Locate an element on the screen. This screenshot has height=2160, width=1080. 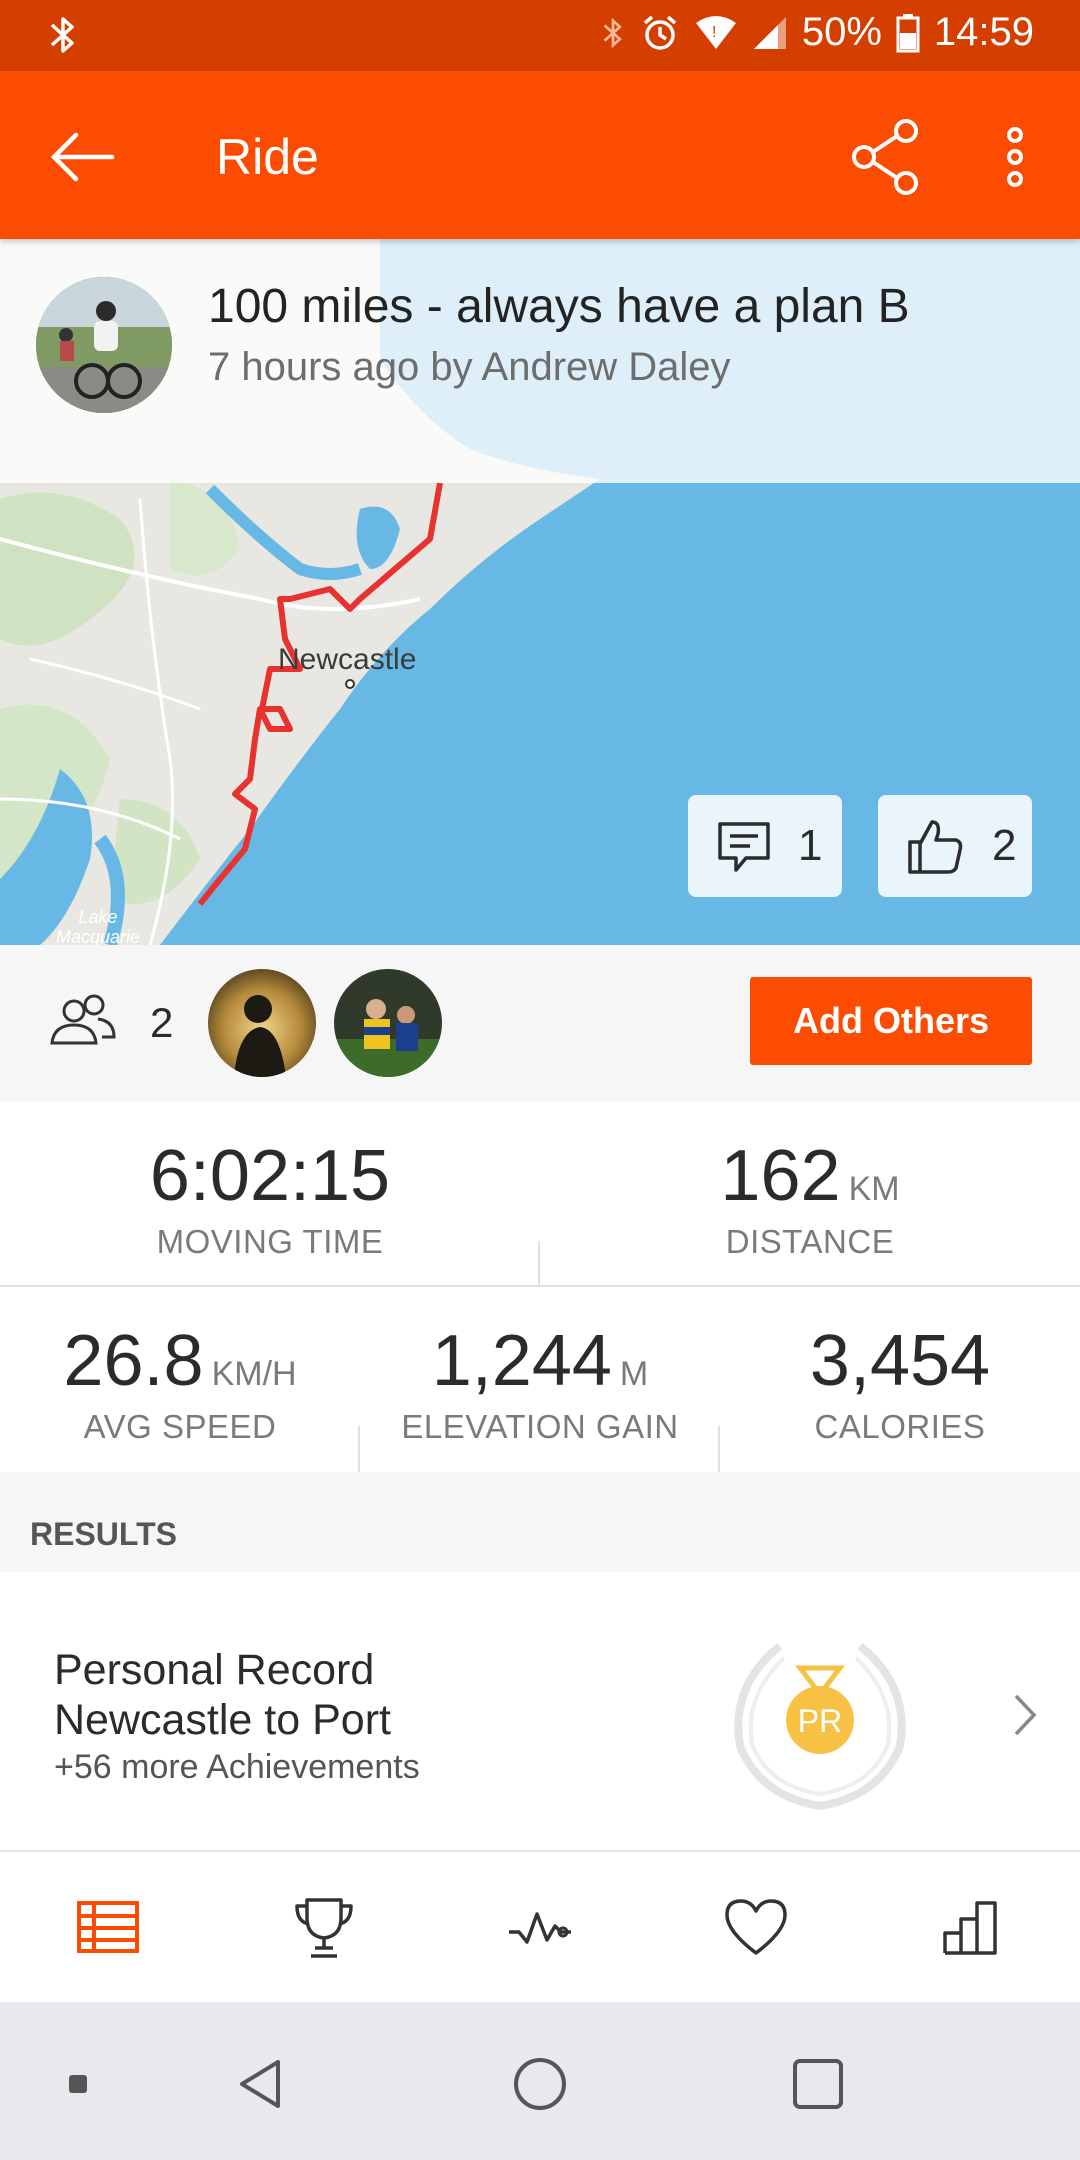
map-lake-label-line2: Macquarie is located at coordinates (98, 936).